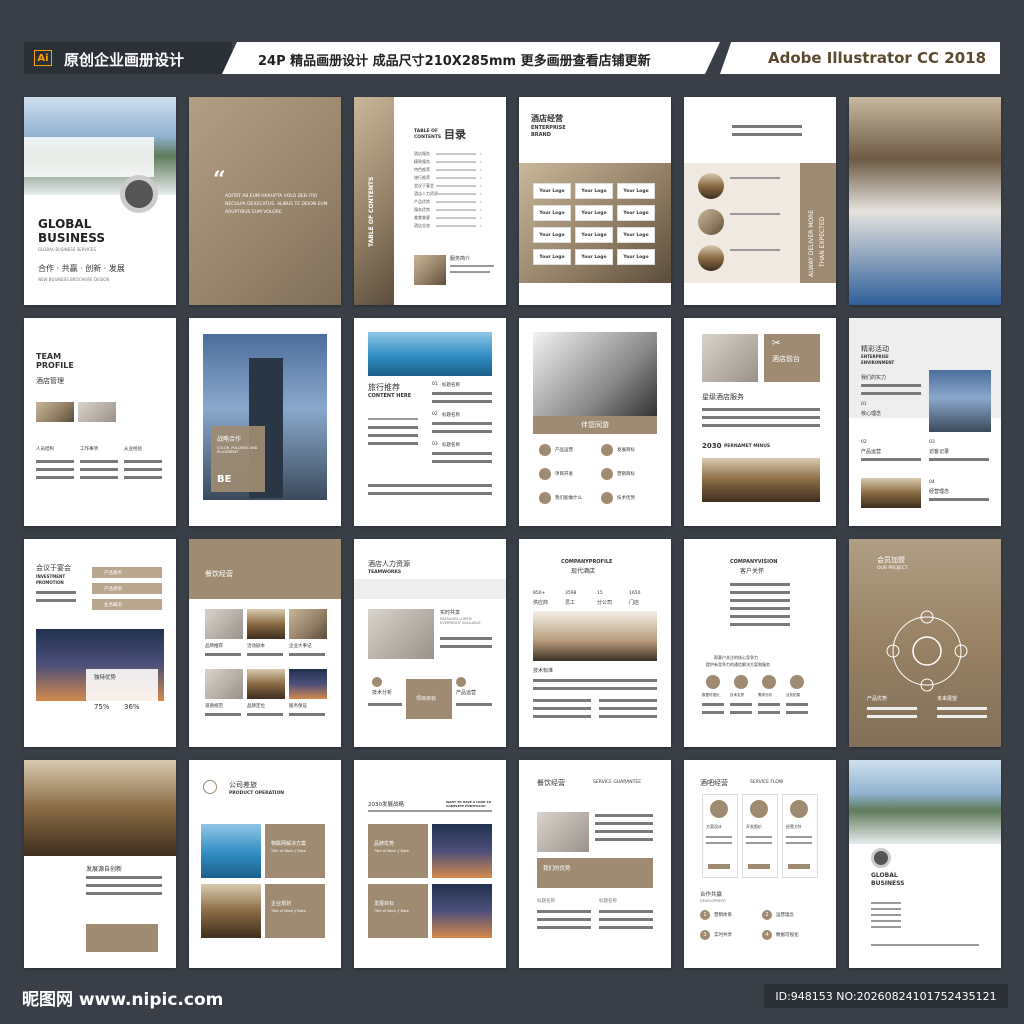 This screenshot has height=1024, width=1024. Describe the element at coordinates (932, 442) in the screenshot. I see `activity-n3: 03` at that location.